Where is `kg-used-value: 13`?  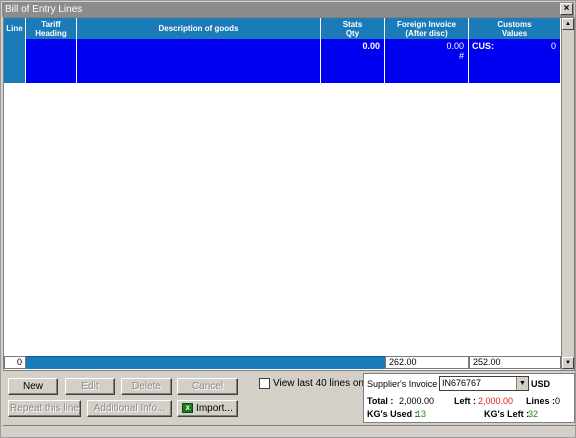
kg-used-value: 13 is located at coordinates (421, 414).